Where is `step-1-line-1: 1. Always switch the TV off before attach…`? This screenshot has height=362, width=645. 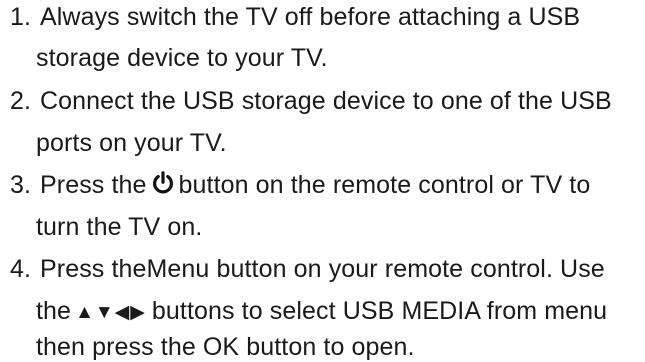 step-1-line-1: 1. Always switch the TV off before attach… is located at coordinates (295, 17).